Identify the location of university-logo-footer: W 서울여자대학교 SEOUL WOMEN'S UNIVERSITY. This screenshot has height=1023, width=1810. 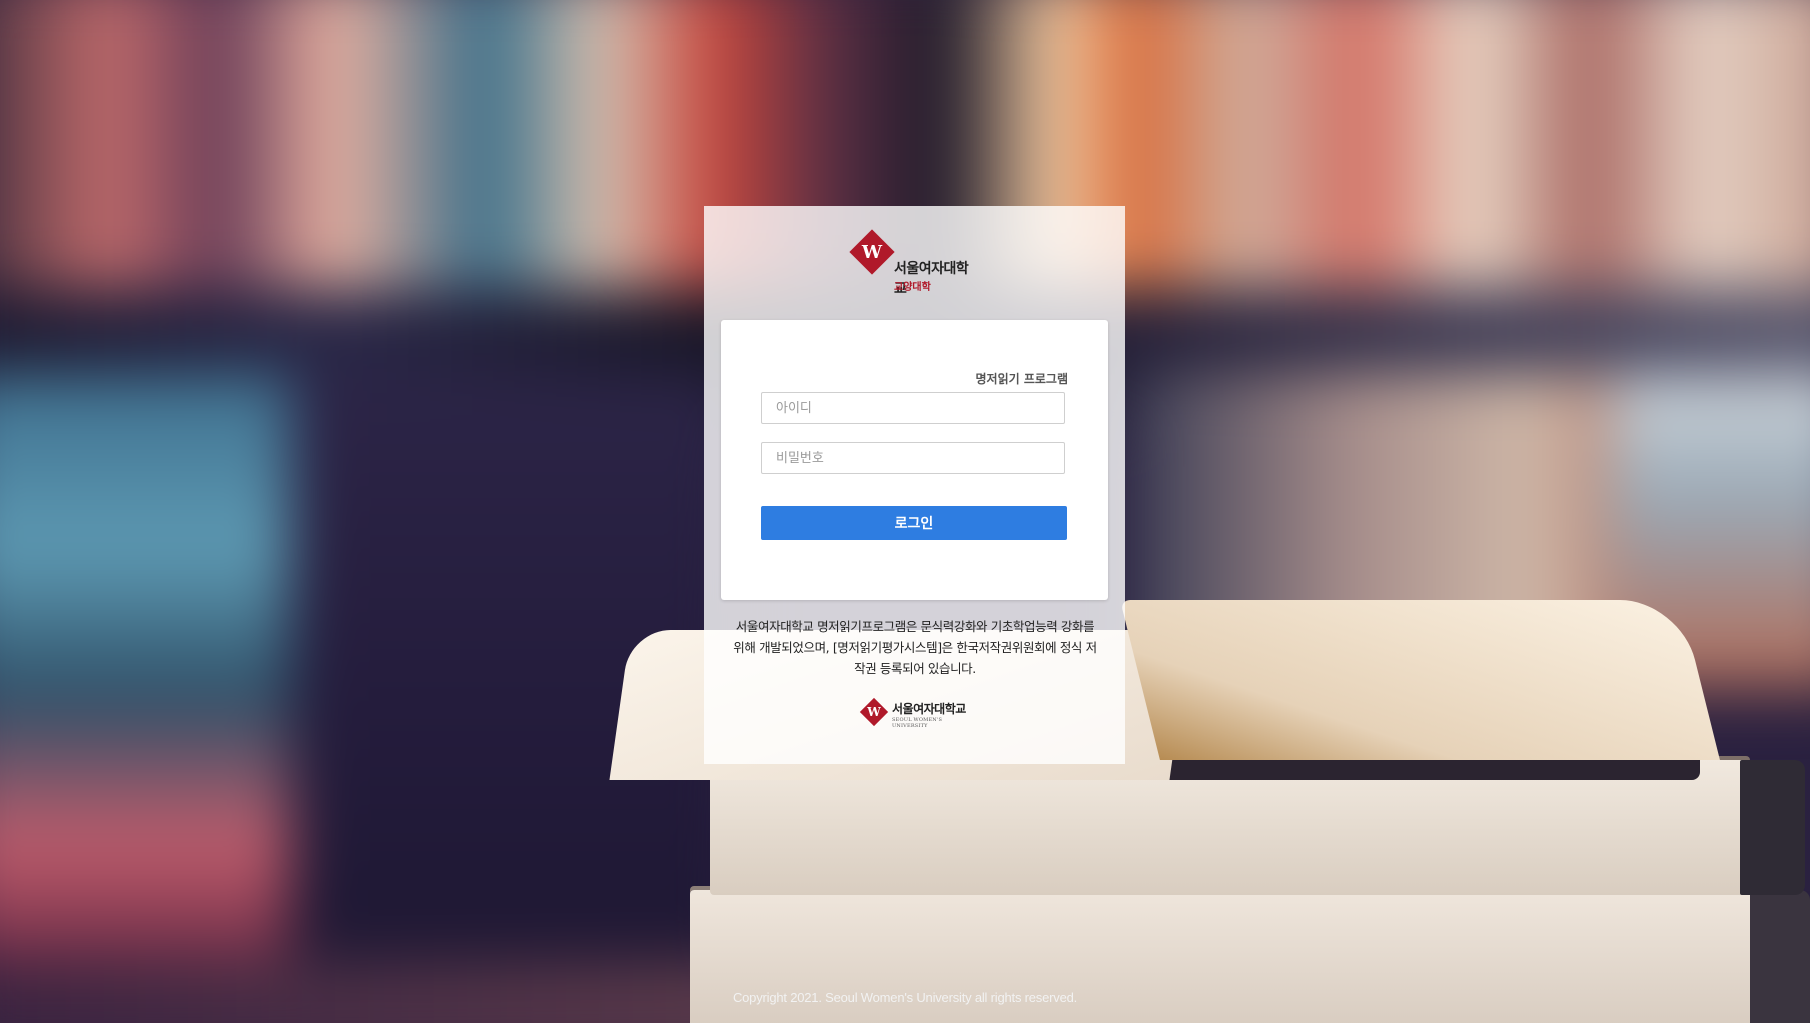
(918, 712).